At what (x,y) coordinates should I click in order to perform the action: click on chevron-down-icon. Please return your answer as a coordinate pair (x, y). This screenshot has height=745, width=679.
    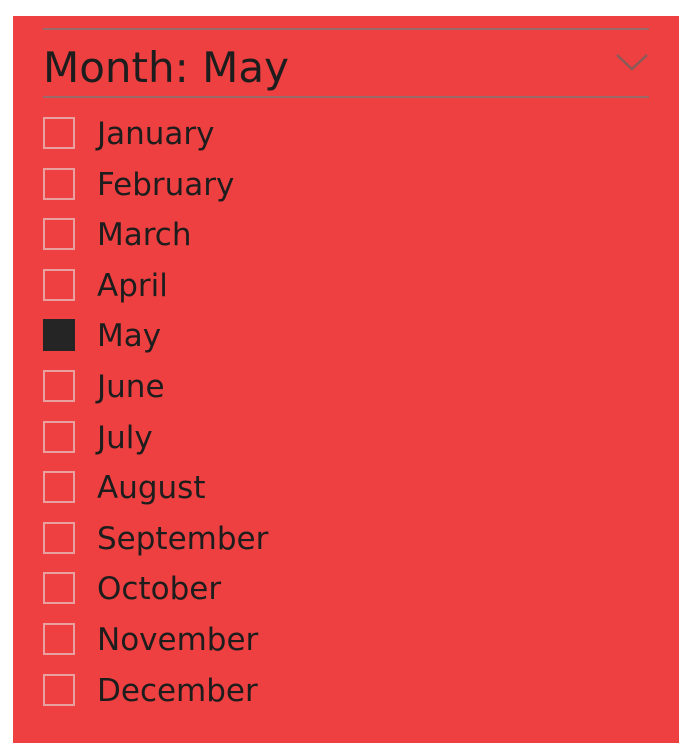
    Looking at the image, I should click on (632, 62).